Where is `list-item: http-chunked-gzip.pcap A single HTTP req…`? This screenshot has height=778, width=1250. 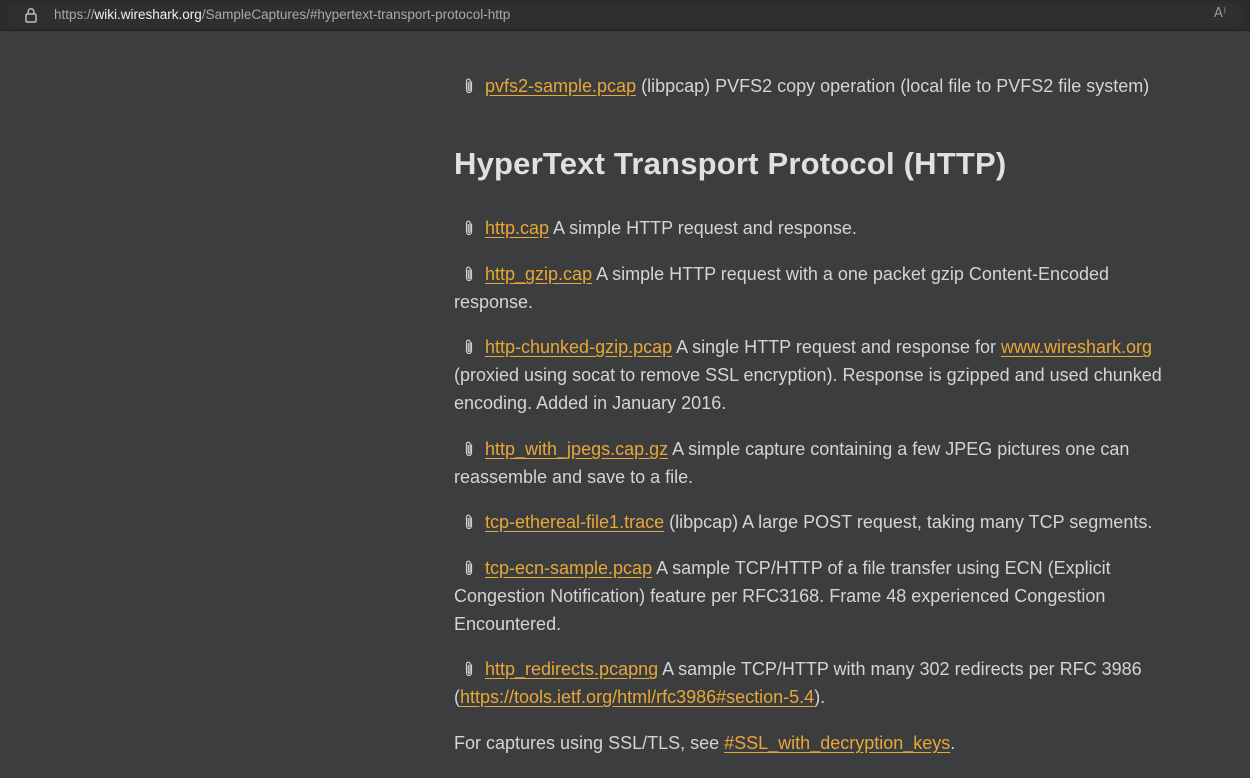
list-item: http-chunked-gzip.pcap A single HTTP req… is located at coordinates (819, 375).